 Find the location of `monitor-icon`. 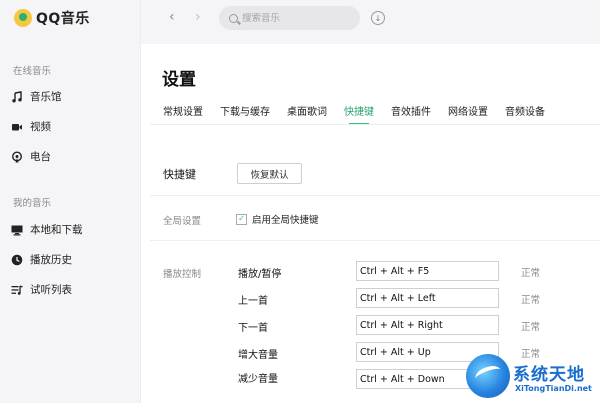

monitor-icon is located at coordinates (17, 230).